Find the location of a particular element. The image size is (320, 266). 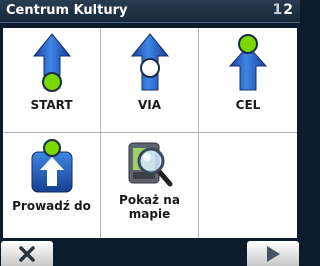

menu-item-start: START is located at coordinates (52, 80).